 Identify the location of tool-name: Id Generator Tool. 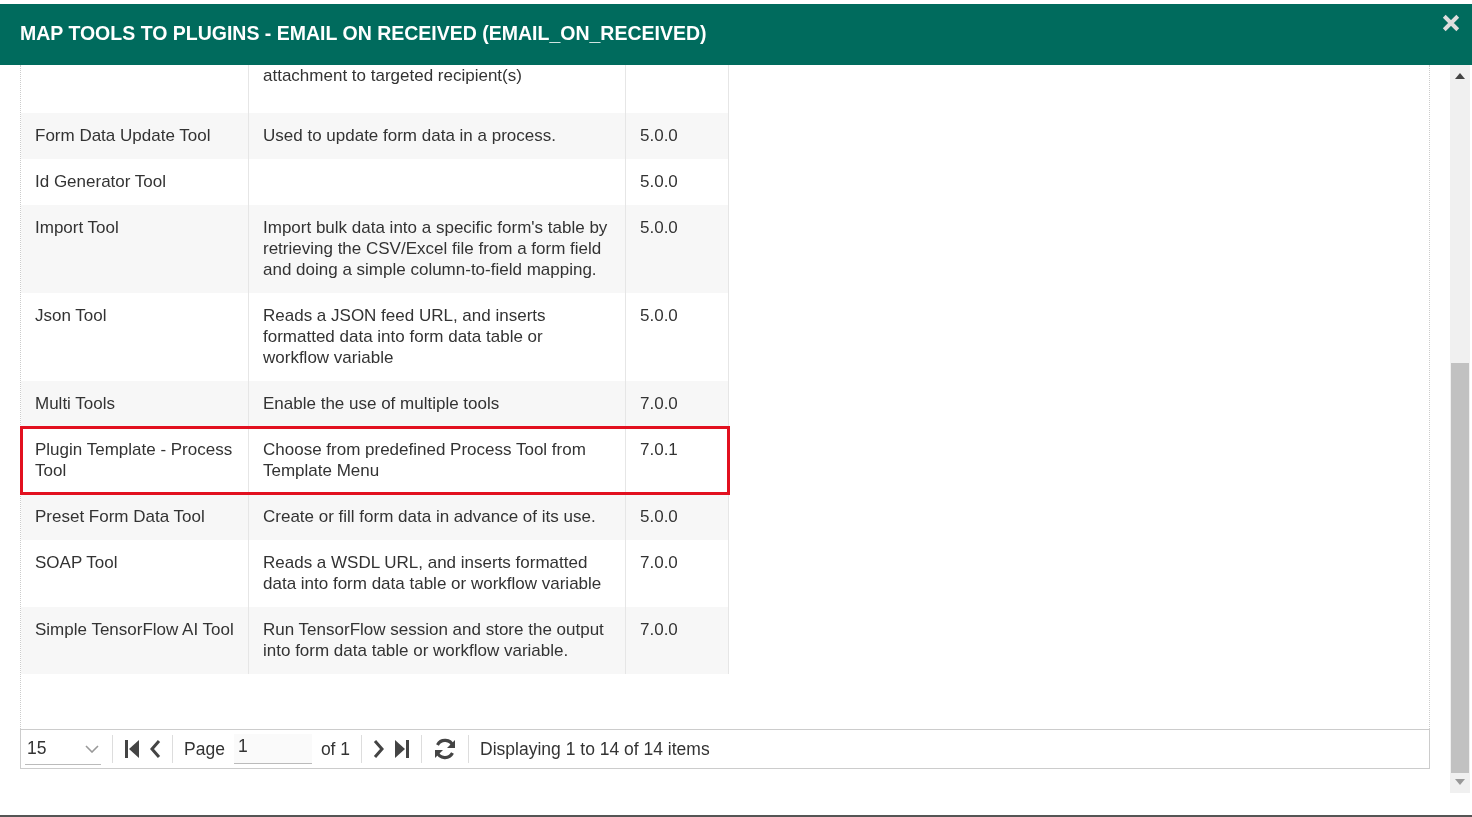
(101, 181).